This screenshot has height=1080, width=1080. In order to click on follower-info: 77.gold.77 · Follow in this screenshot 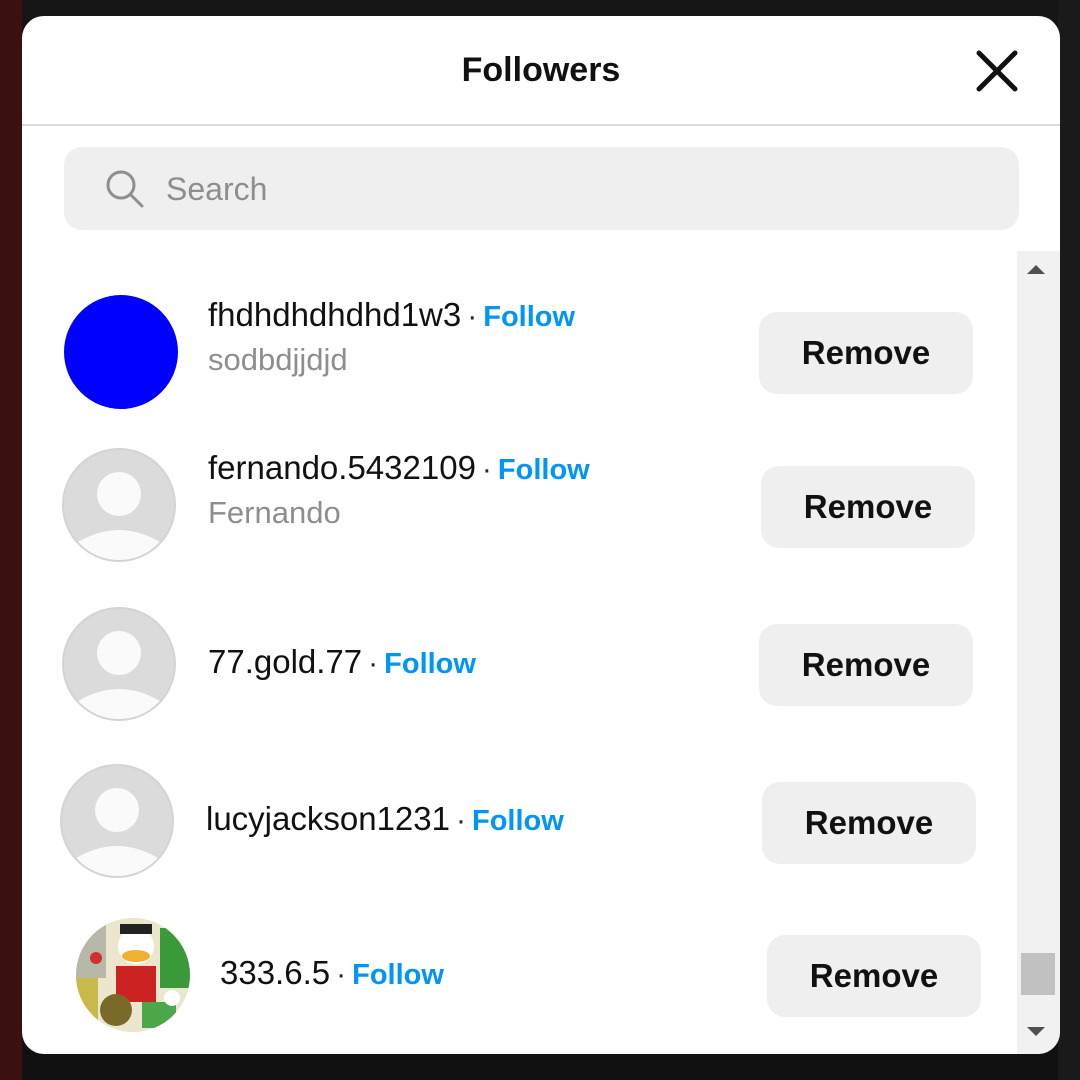, I will do `click(342, 662)`.